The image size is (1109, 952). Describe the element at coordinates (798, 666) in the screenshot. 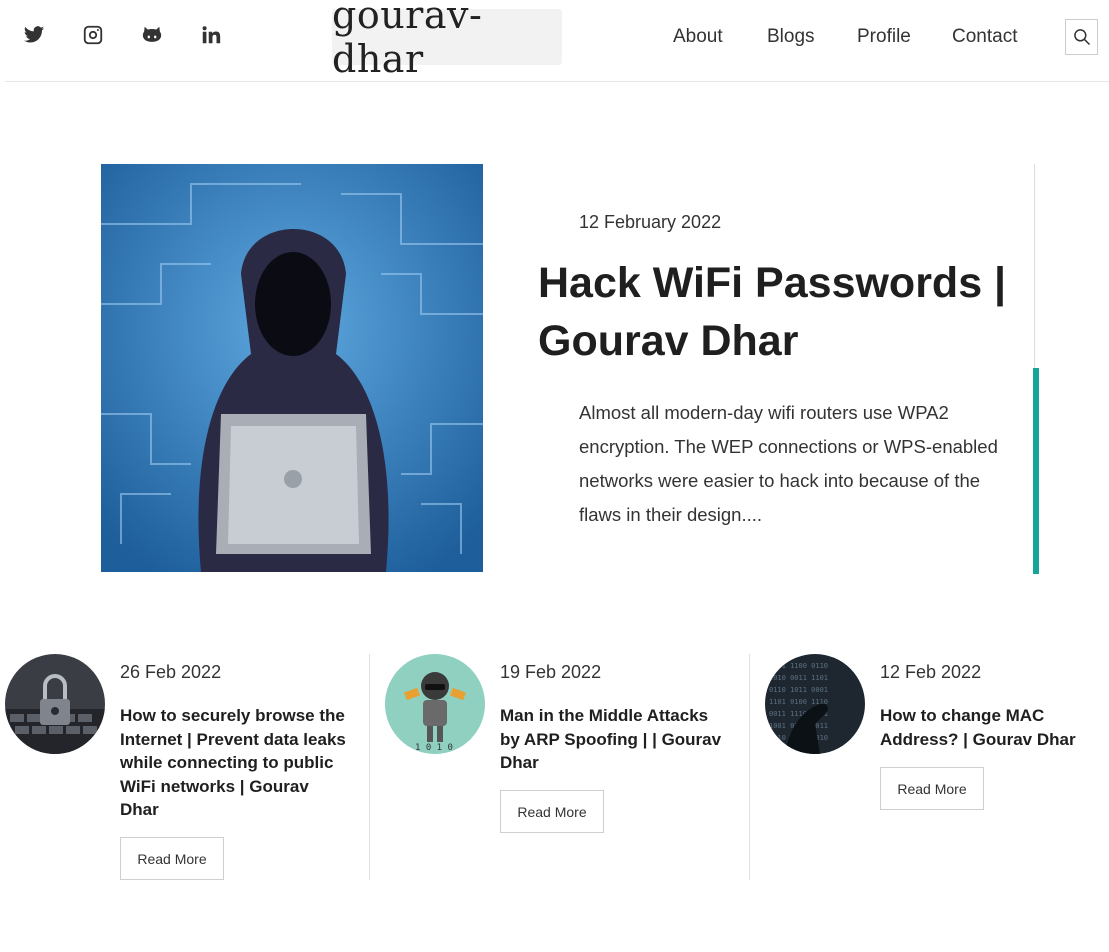

I see `svg-text: 0101 1100 0110` at that location.